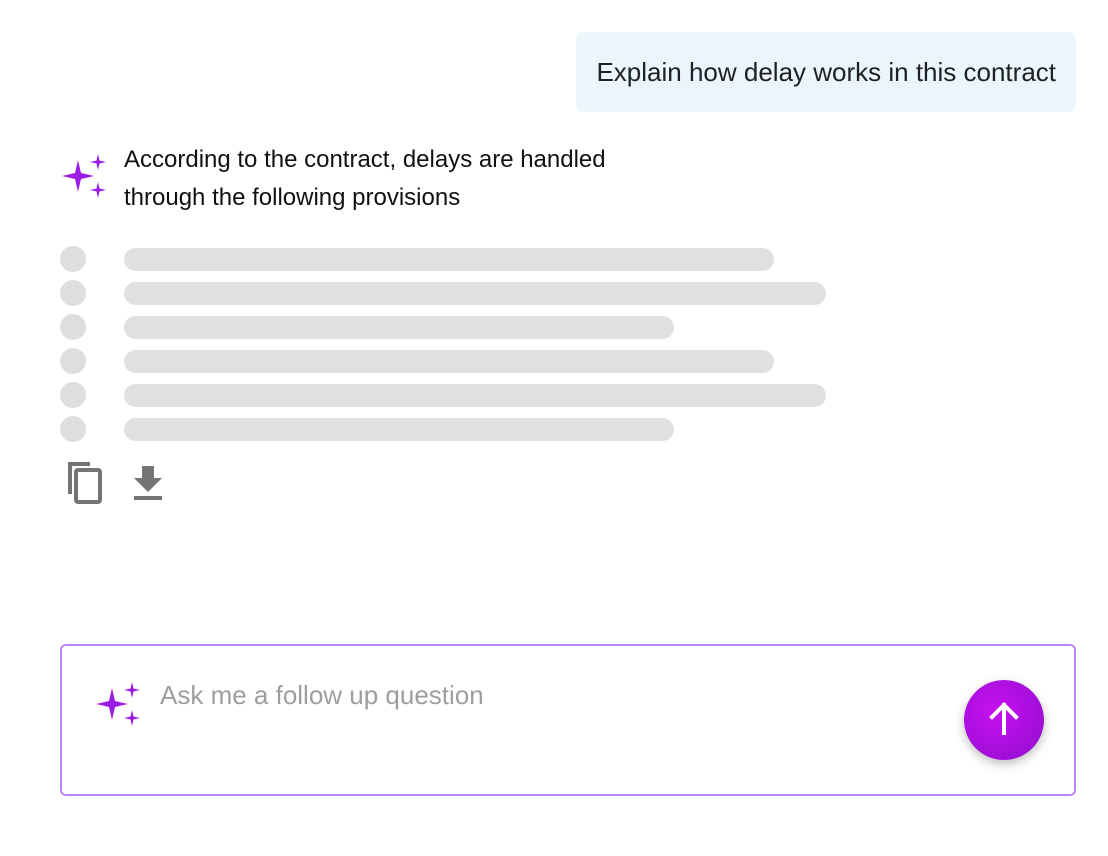 This screenshot has height=856, width=1108. I want to click on arrow-up-icon, so click(1004, 720).